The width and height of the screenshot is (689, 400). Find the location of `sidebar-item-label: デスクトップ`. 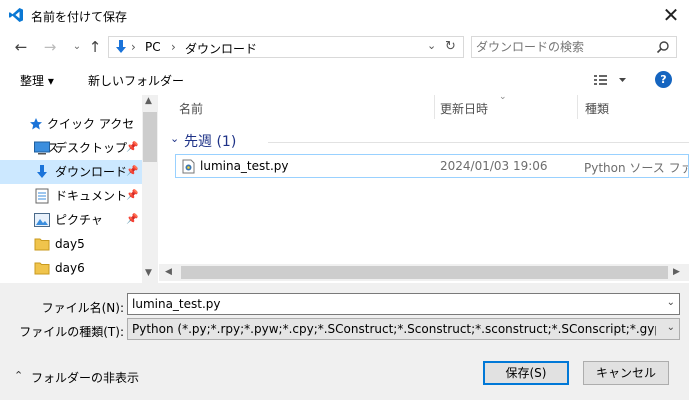

sidebar-item-label: デスクトップ is located at coordinates (91, 148).